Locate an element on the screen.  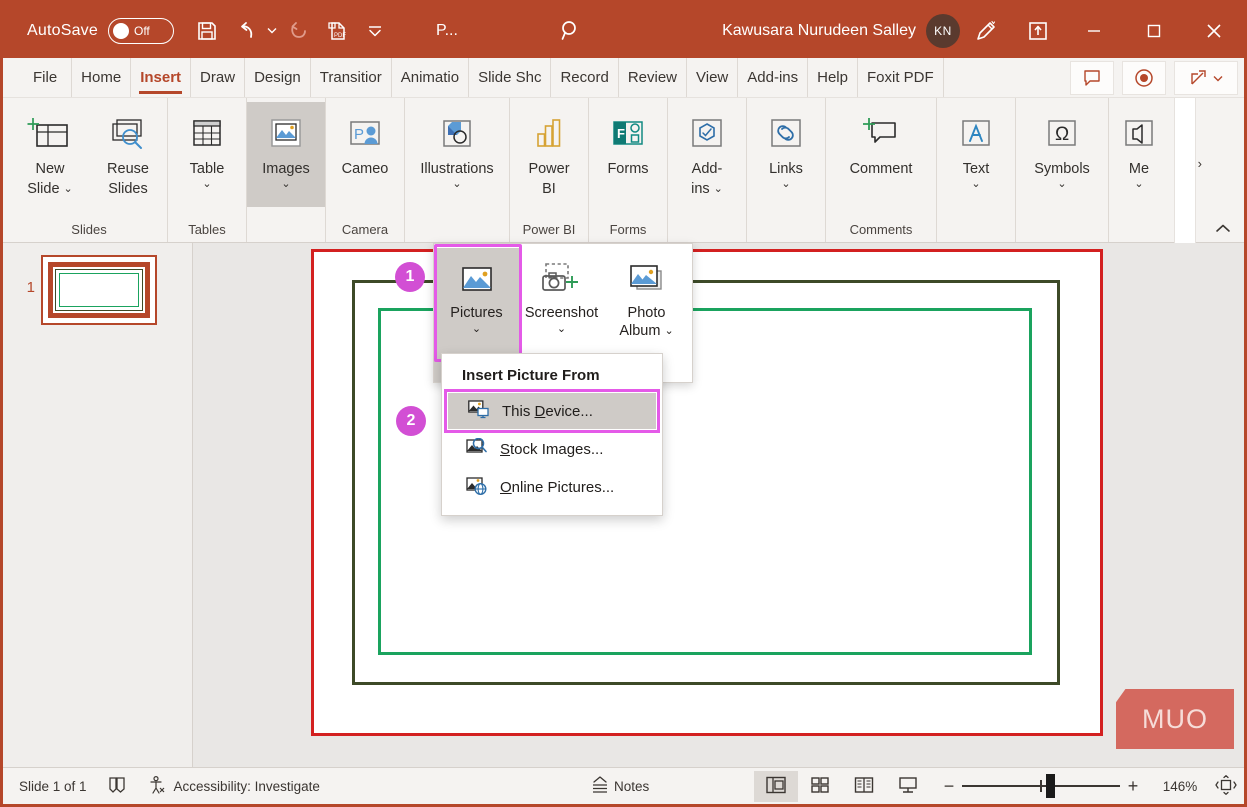
screenshot-chevron-down-icon: ⌄ is located at coordinates (561, 328).